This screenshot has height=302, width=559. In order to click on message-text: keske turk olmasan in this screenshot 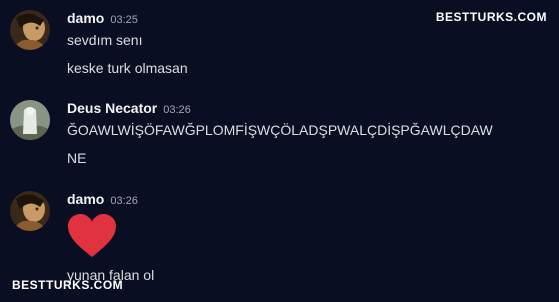, I will do `click(127, 68)`.